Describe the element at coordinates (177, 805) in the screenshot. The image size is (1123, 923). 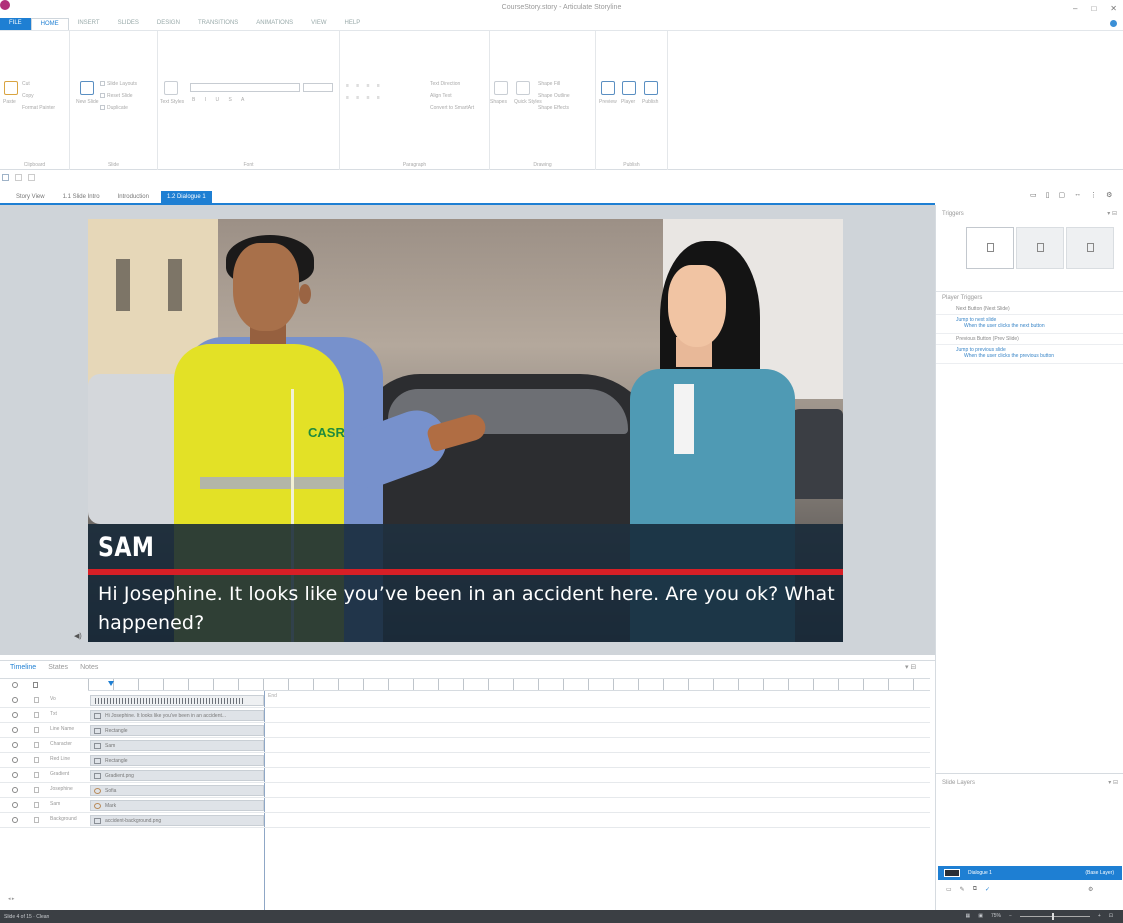
I see `object-bar: Mark` at that location.